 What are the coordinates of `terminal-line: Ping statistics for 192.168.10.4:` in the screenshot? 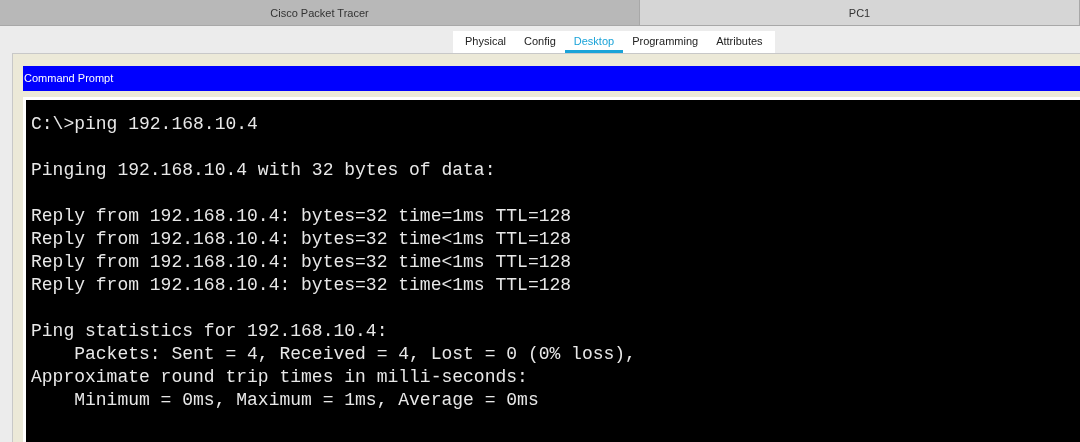 It's located at (209, 331).